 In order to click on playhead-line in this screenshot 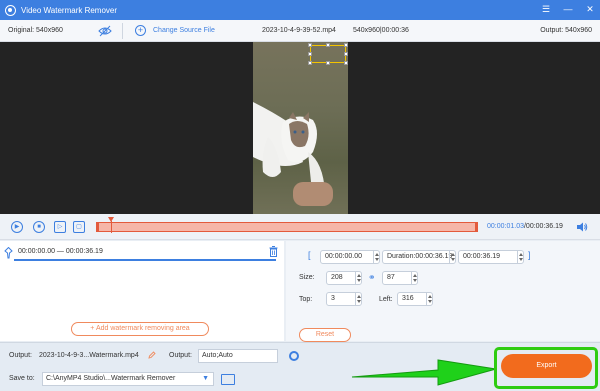, I will do `click(112, 227)`.